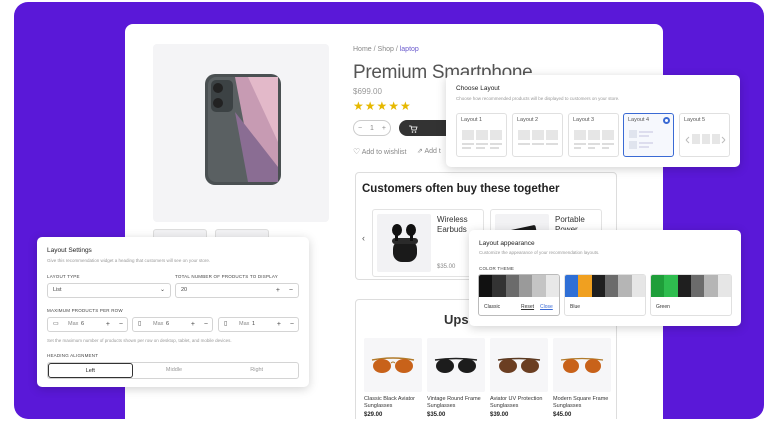 The height and width of the screenshot is (434, 765). I want to click on theme-classic: Classic Reset Close, so click(519, 295).